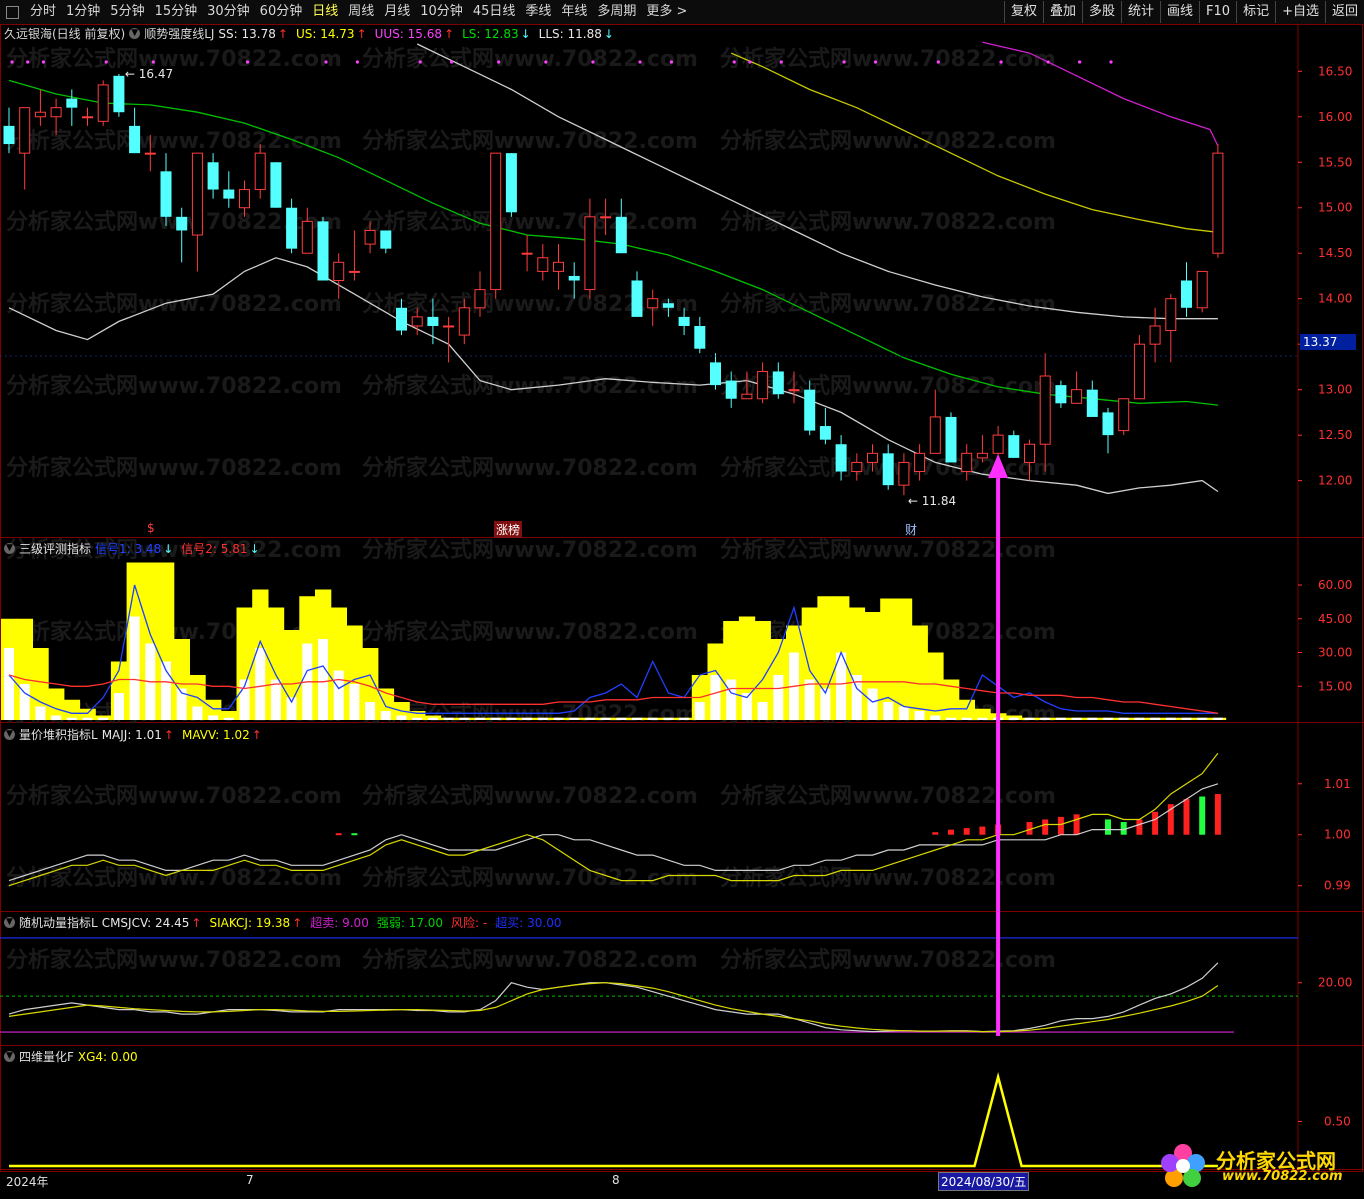 This screenshot has height=1199, width=1364. What do you see at coordinates (616, 1180) in the screenshot?
I see `x-axis-label: 8` at bounding box center [616, 1180].